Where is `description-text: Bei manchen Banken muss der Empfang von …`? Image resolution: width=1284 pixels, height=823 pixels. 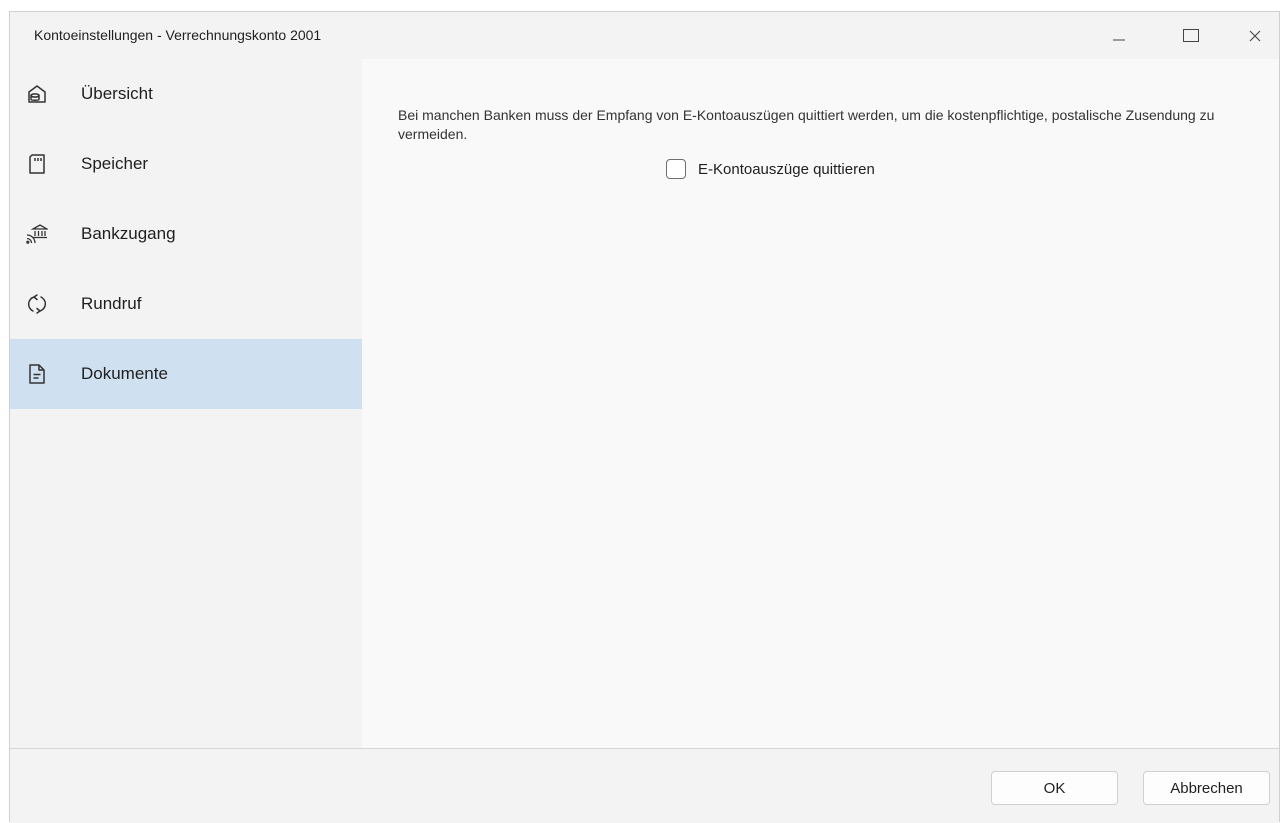
description-text: Bei manchen Banken muss der Empfang von … is located at coordinates (806, 124).